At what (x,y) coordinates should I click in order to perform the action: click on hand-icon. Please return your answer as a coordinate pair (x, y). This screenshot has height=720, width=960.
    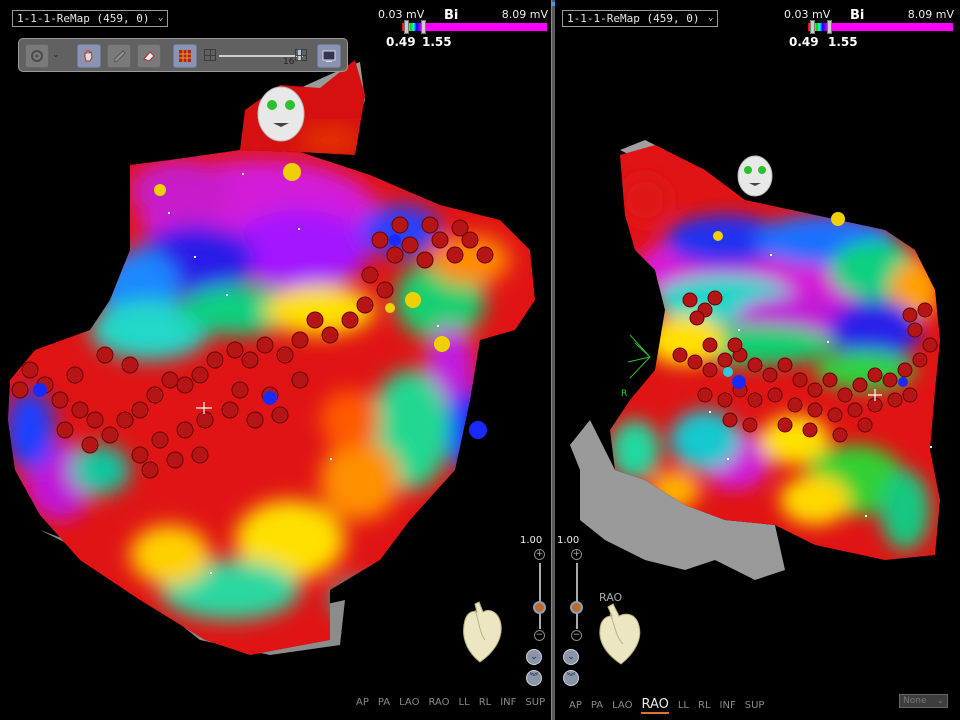
    Looking at the image, I should click on (88, 56).